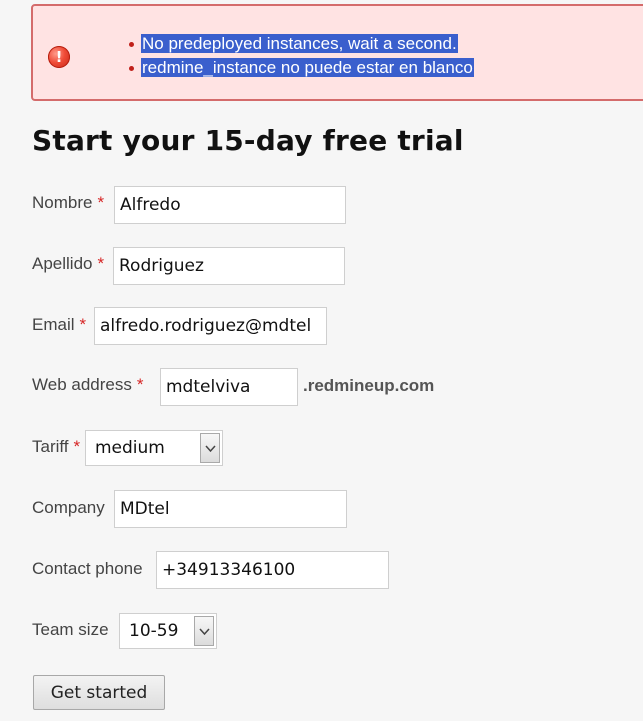 The image size is (643, 721). I want to click on team-size-select: 10-59, so click(168, 631).